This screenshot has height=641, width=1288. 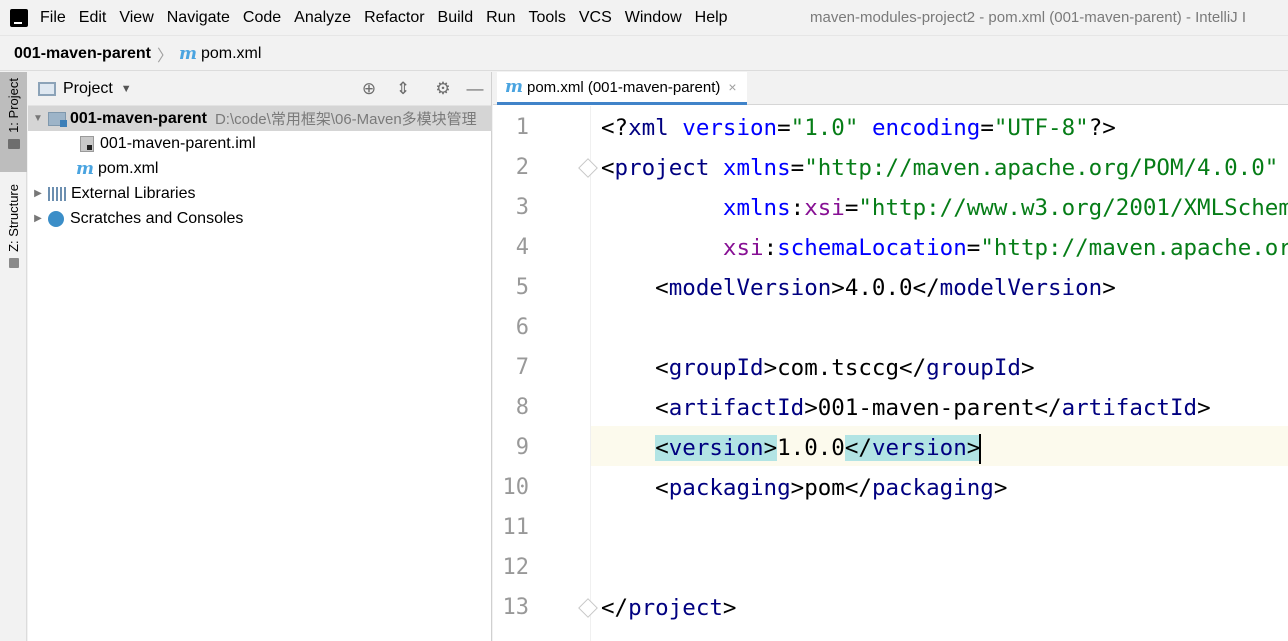 What do you see at coordinates (456, 18) in the screenshot?
I see `menu-build: Build` at bounding box center [456, 18].